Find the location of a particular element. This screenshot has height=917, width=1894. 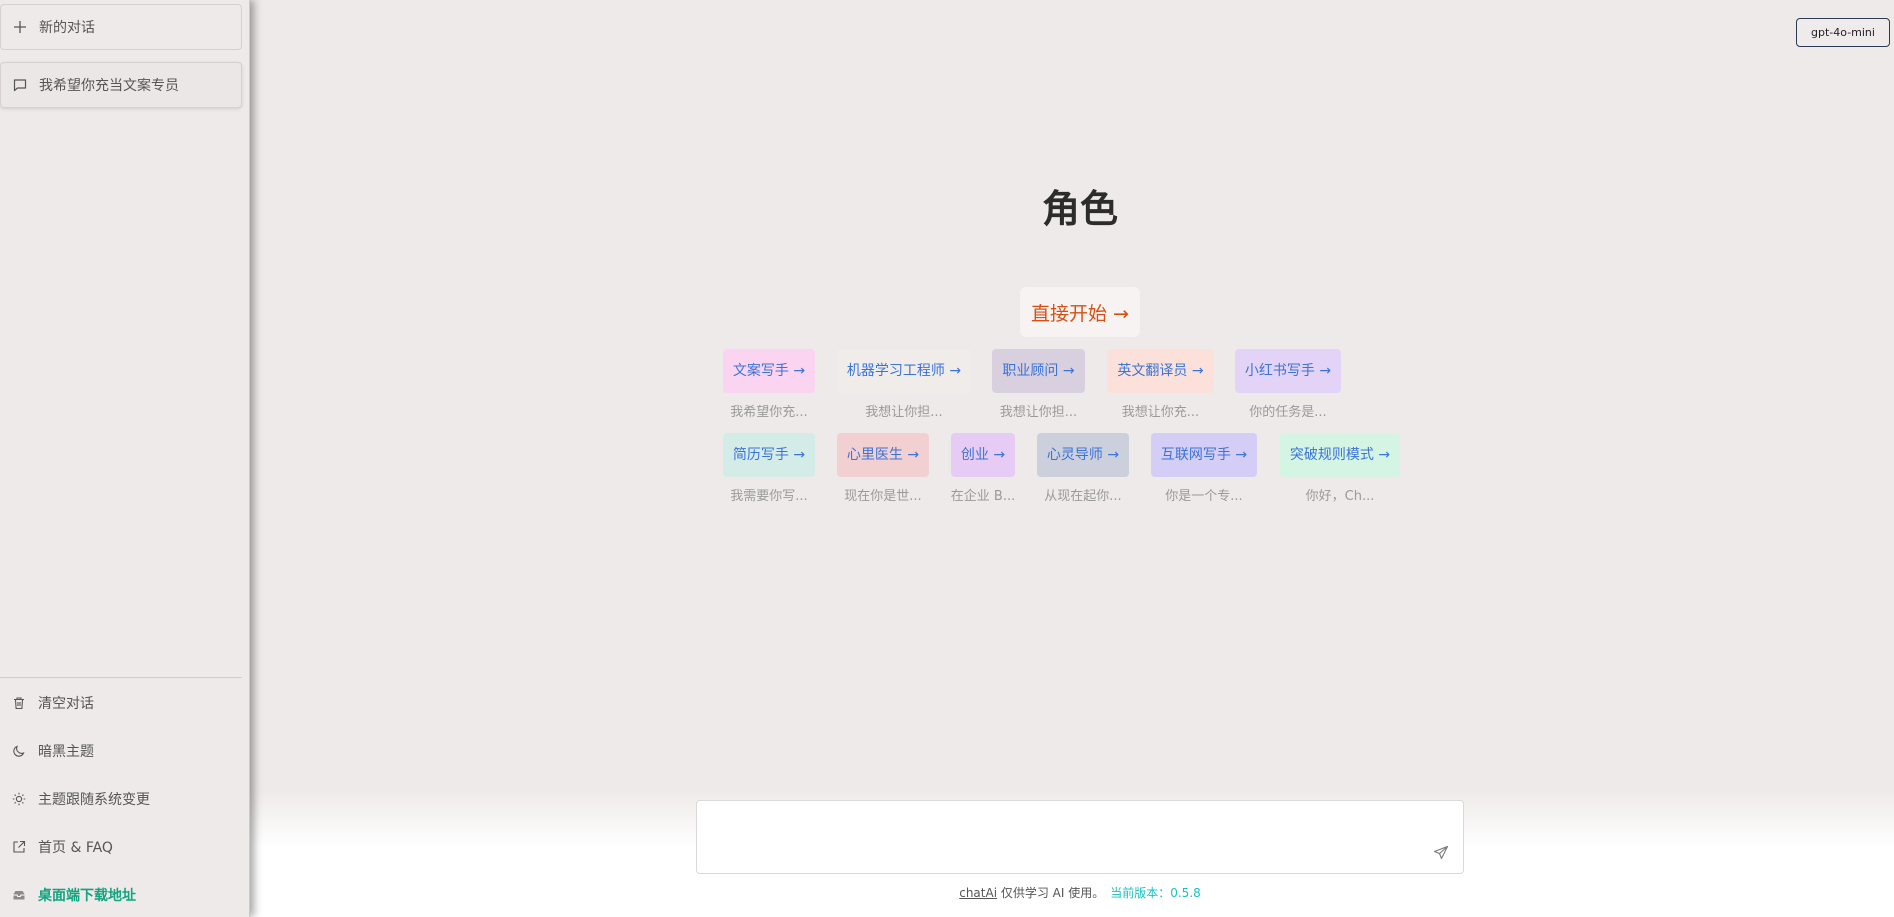

system-theme-button: 主题跟随系统变更 is located at coordinates (121, 799).